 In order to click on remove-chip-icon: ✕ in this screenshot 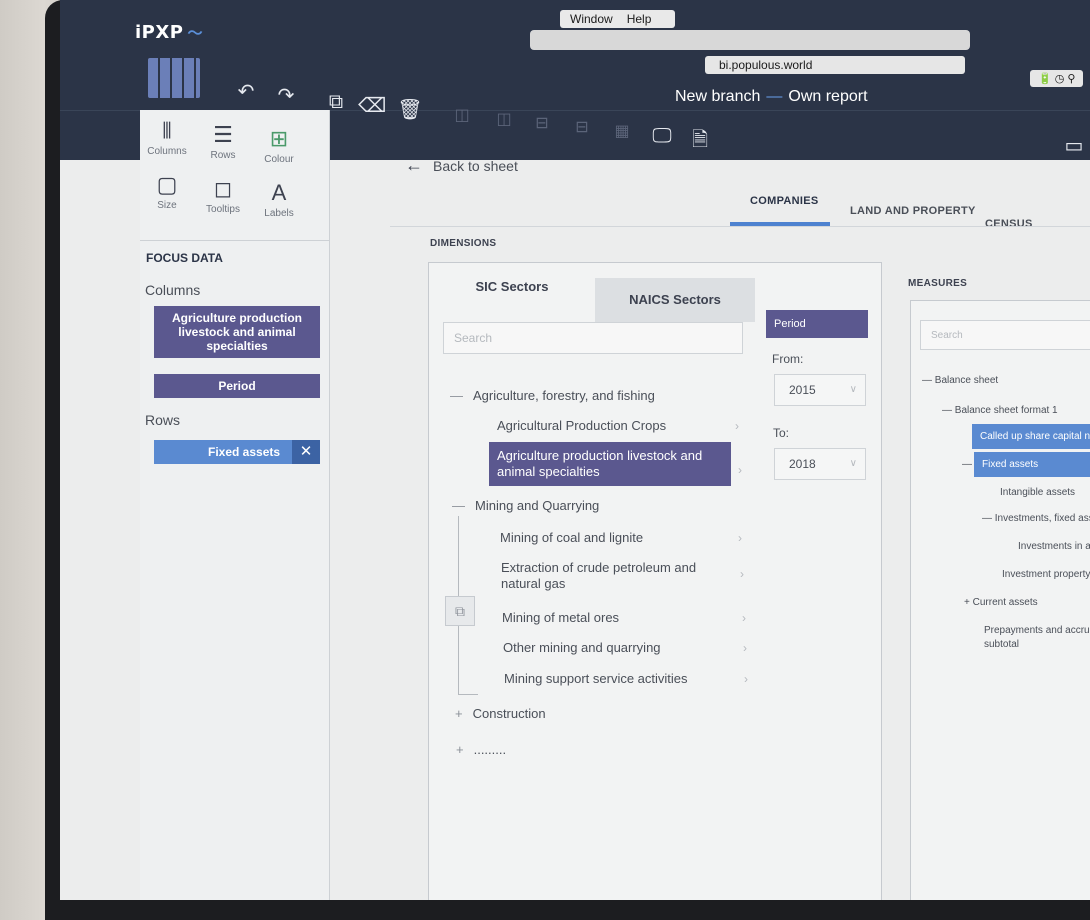, I will do `click(306, 452)`.